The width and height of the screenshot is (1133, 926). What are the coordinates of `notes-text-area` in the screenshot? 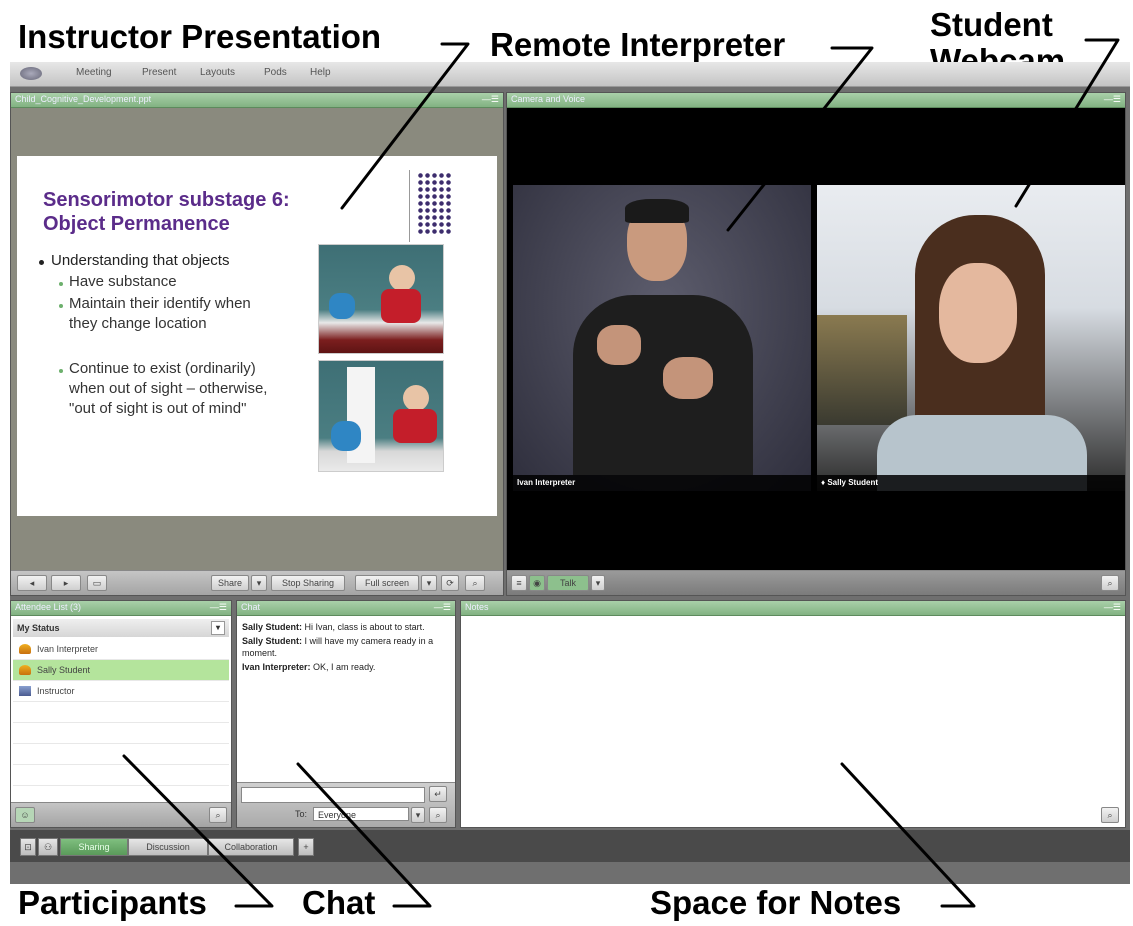 It's located at (793, 721).